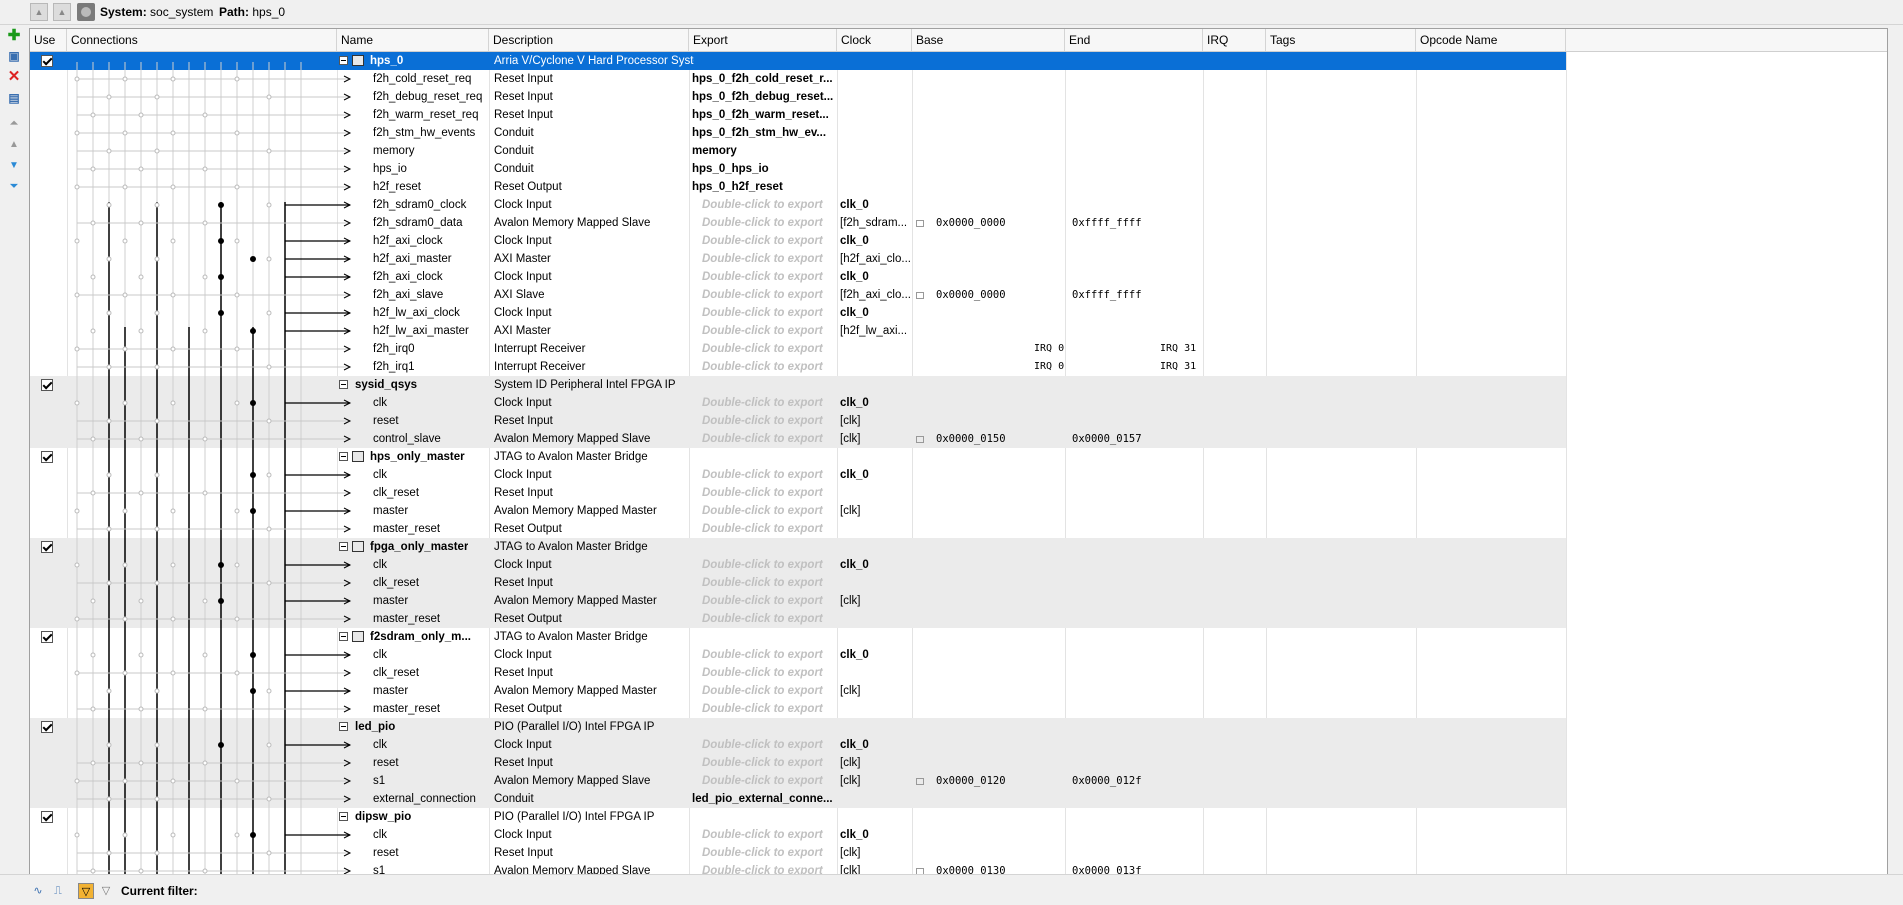 The width and height of the screenshot is (1903, 905). What do you see at coordinates (202, 40) in the screenshot?
I see `column-header-connections: Connections` at bounding box center [202, 40].